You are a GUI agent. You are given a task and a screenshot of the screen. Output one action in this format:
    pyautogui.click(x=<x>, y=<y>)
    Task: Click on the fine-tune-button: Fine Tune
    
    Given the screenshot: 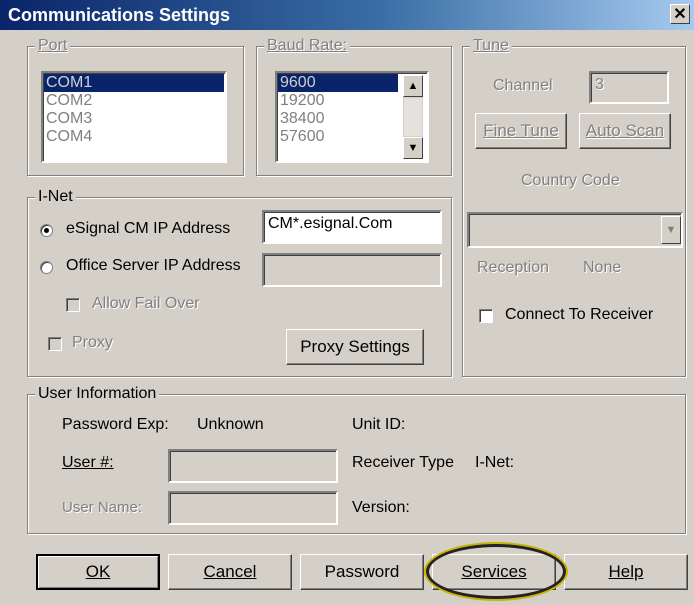 What is the action you would take?
    pyautogui.click(x=521, y=131)
    